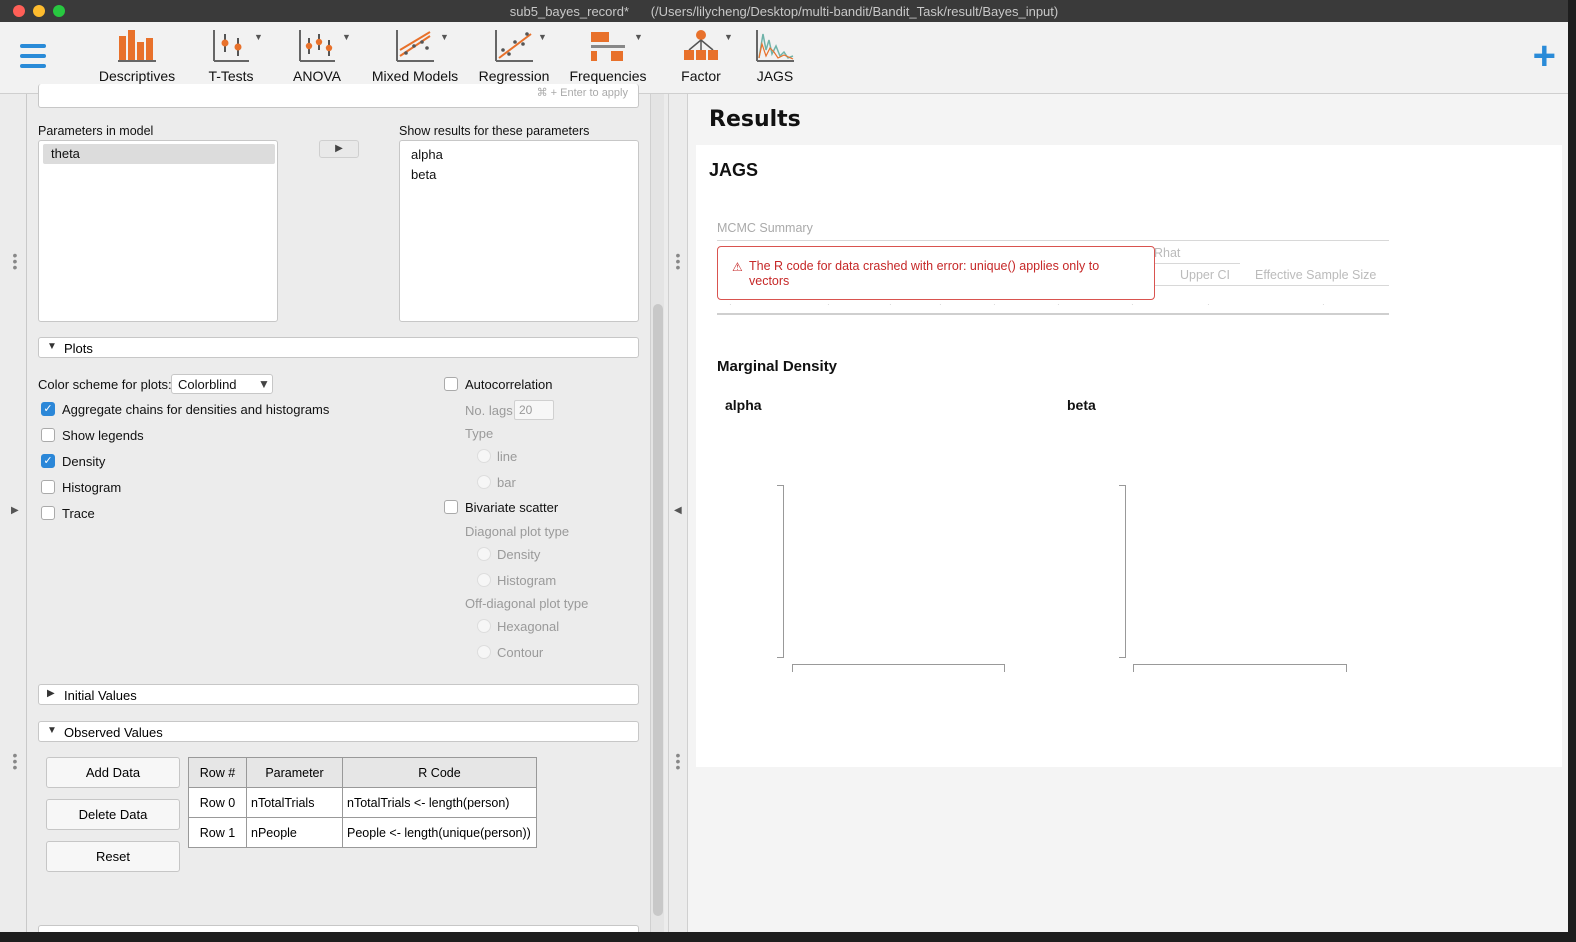 This screenshot has width=1576, height=942. What do you see at coordinates (294, 802) in the screenshot?
I see `parameter-cell: nTotalTrials` at bounding box center [294, 802].